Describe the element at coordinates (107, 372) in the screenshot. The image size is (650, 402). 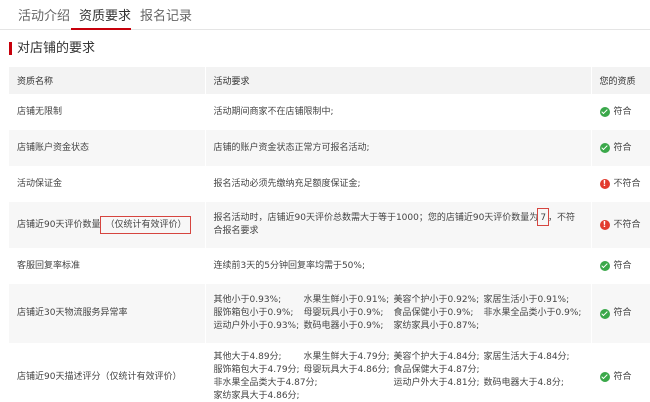
I see `qualification-name: 店铺近90天描述评分（仅统计有效评价）` at that location.